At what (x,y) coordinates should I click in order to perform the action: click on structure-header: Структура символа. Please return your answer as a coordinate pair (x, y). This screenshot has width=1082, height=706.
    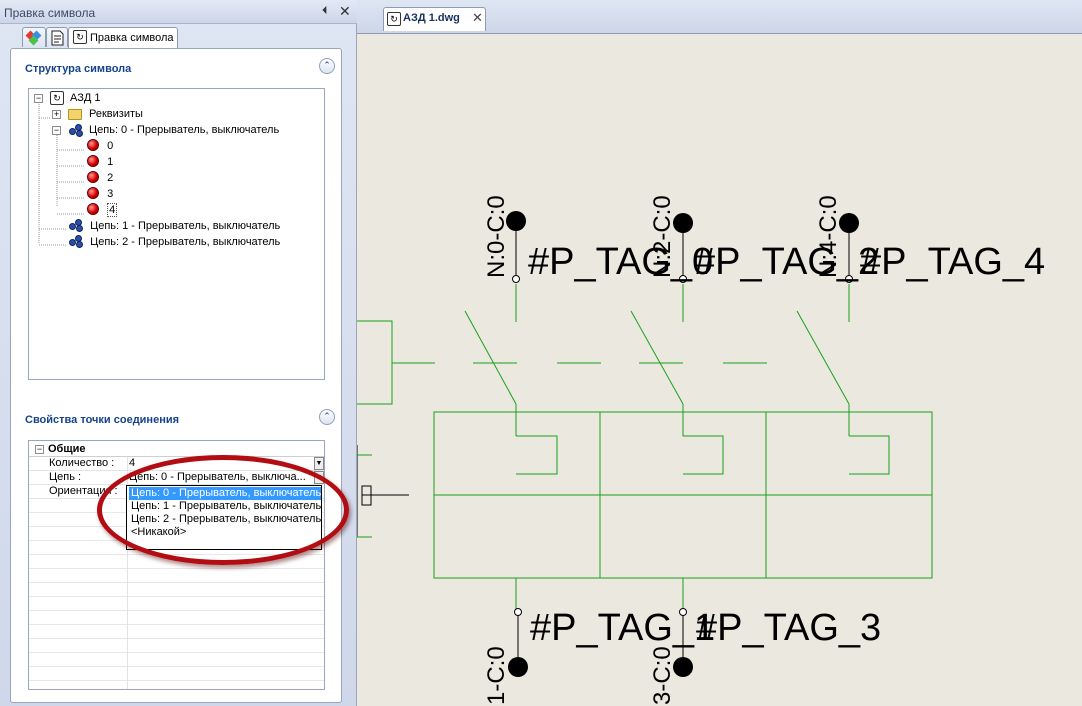
    Looking at the image, I should click on (78, 69).